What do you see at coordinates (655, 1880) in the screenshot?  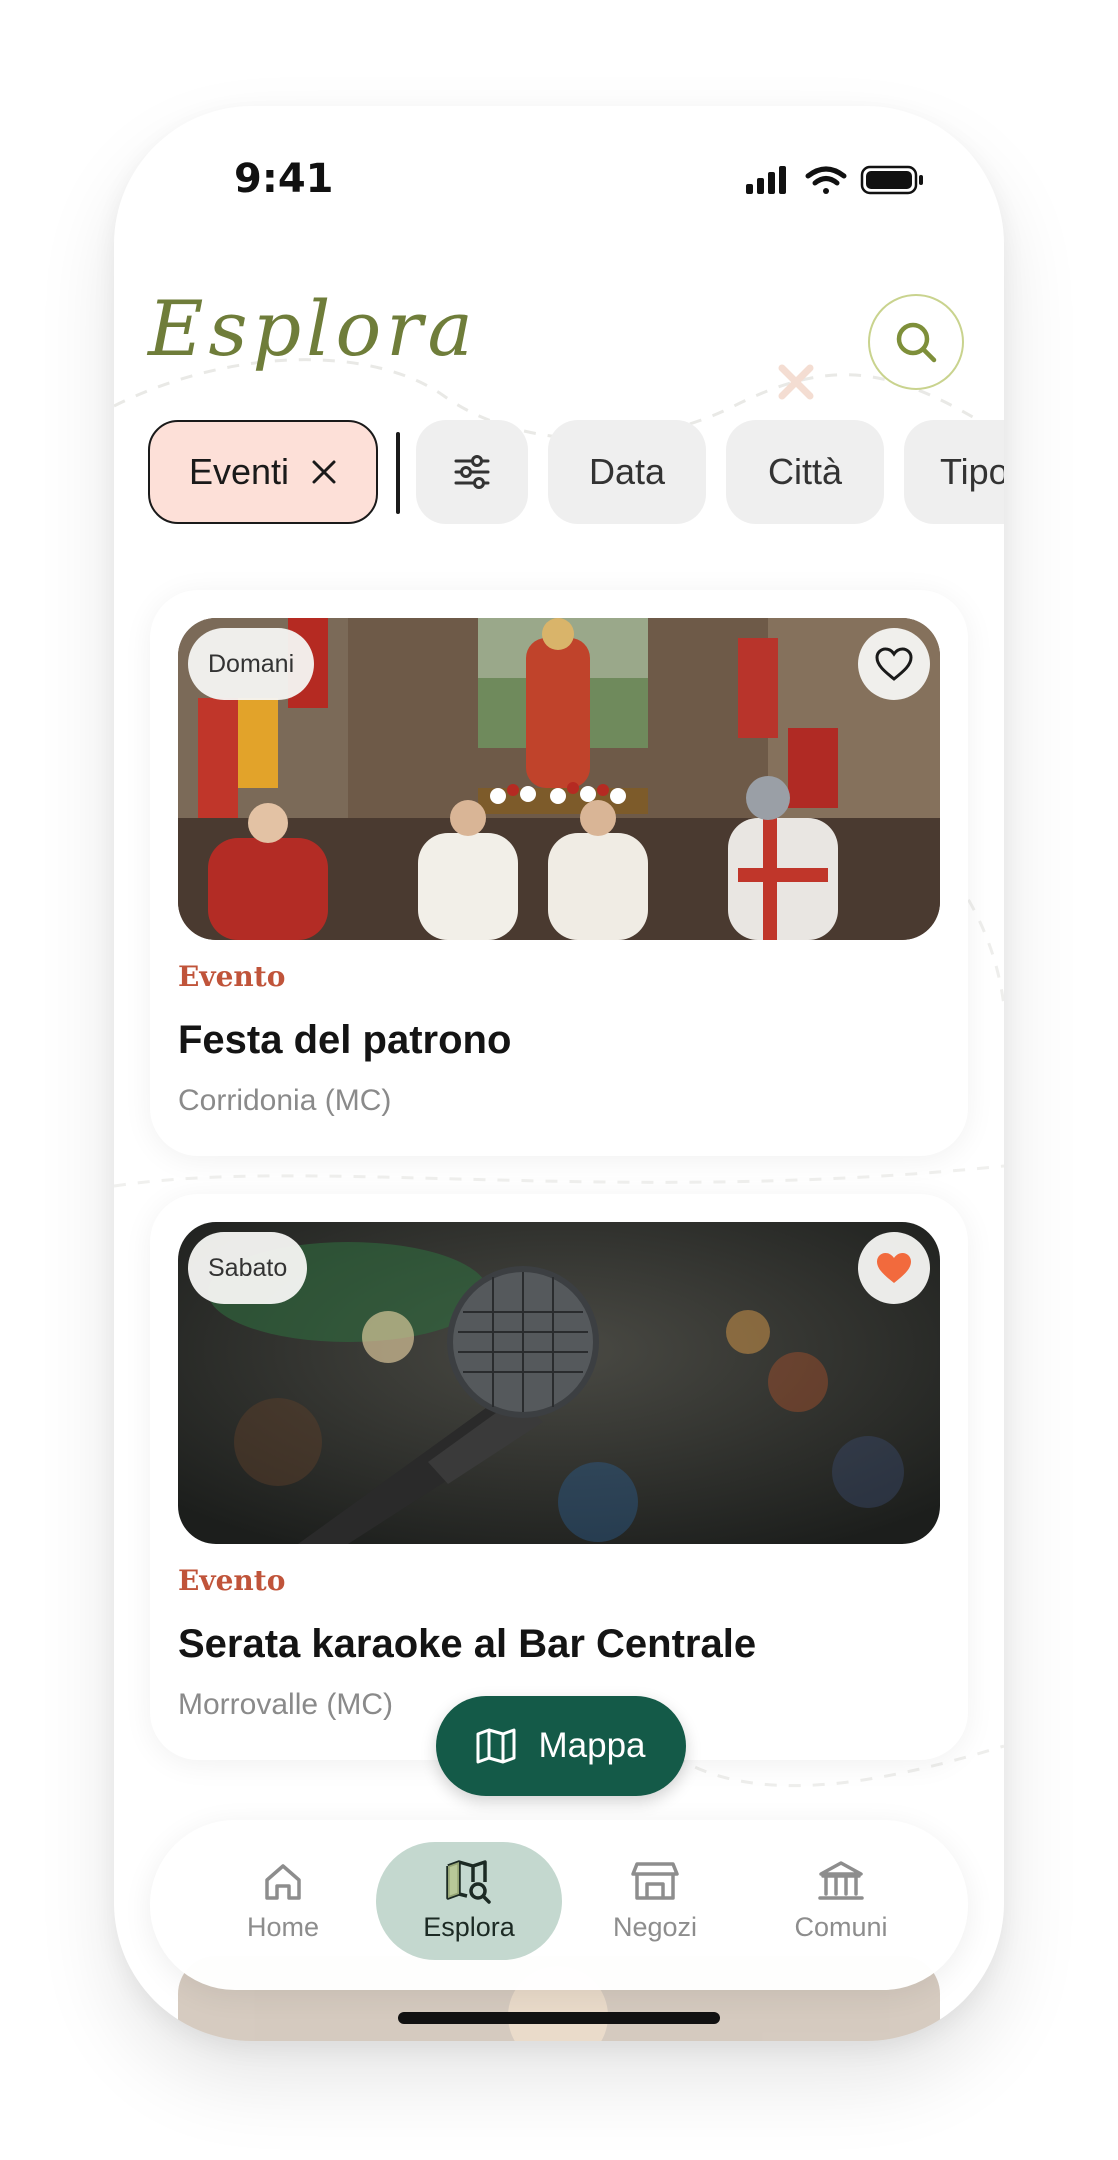 I see `store-icon` at bounding box center [655, 1880].